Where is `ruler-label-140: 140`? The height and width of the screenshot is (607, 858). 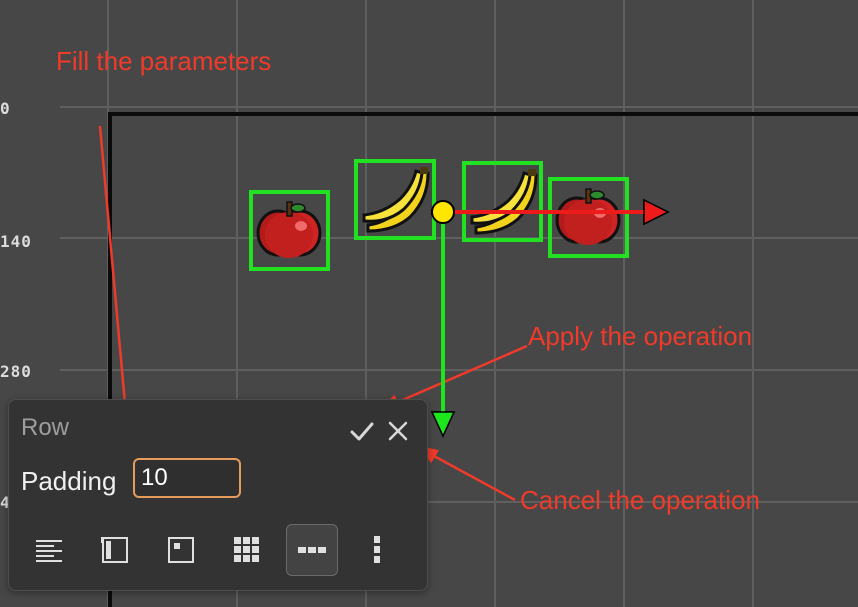
ruler-label-140: 140 is located at coordinates (16, 241).